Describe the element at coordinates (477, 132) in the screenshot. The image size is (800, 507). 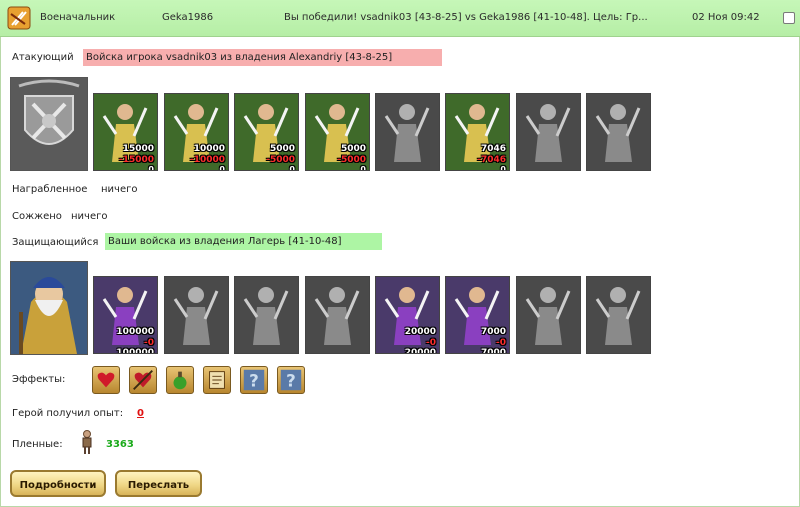
I see `attacker-unit-slot: 7046 -7046 0` at that location.